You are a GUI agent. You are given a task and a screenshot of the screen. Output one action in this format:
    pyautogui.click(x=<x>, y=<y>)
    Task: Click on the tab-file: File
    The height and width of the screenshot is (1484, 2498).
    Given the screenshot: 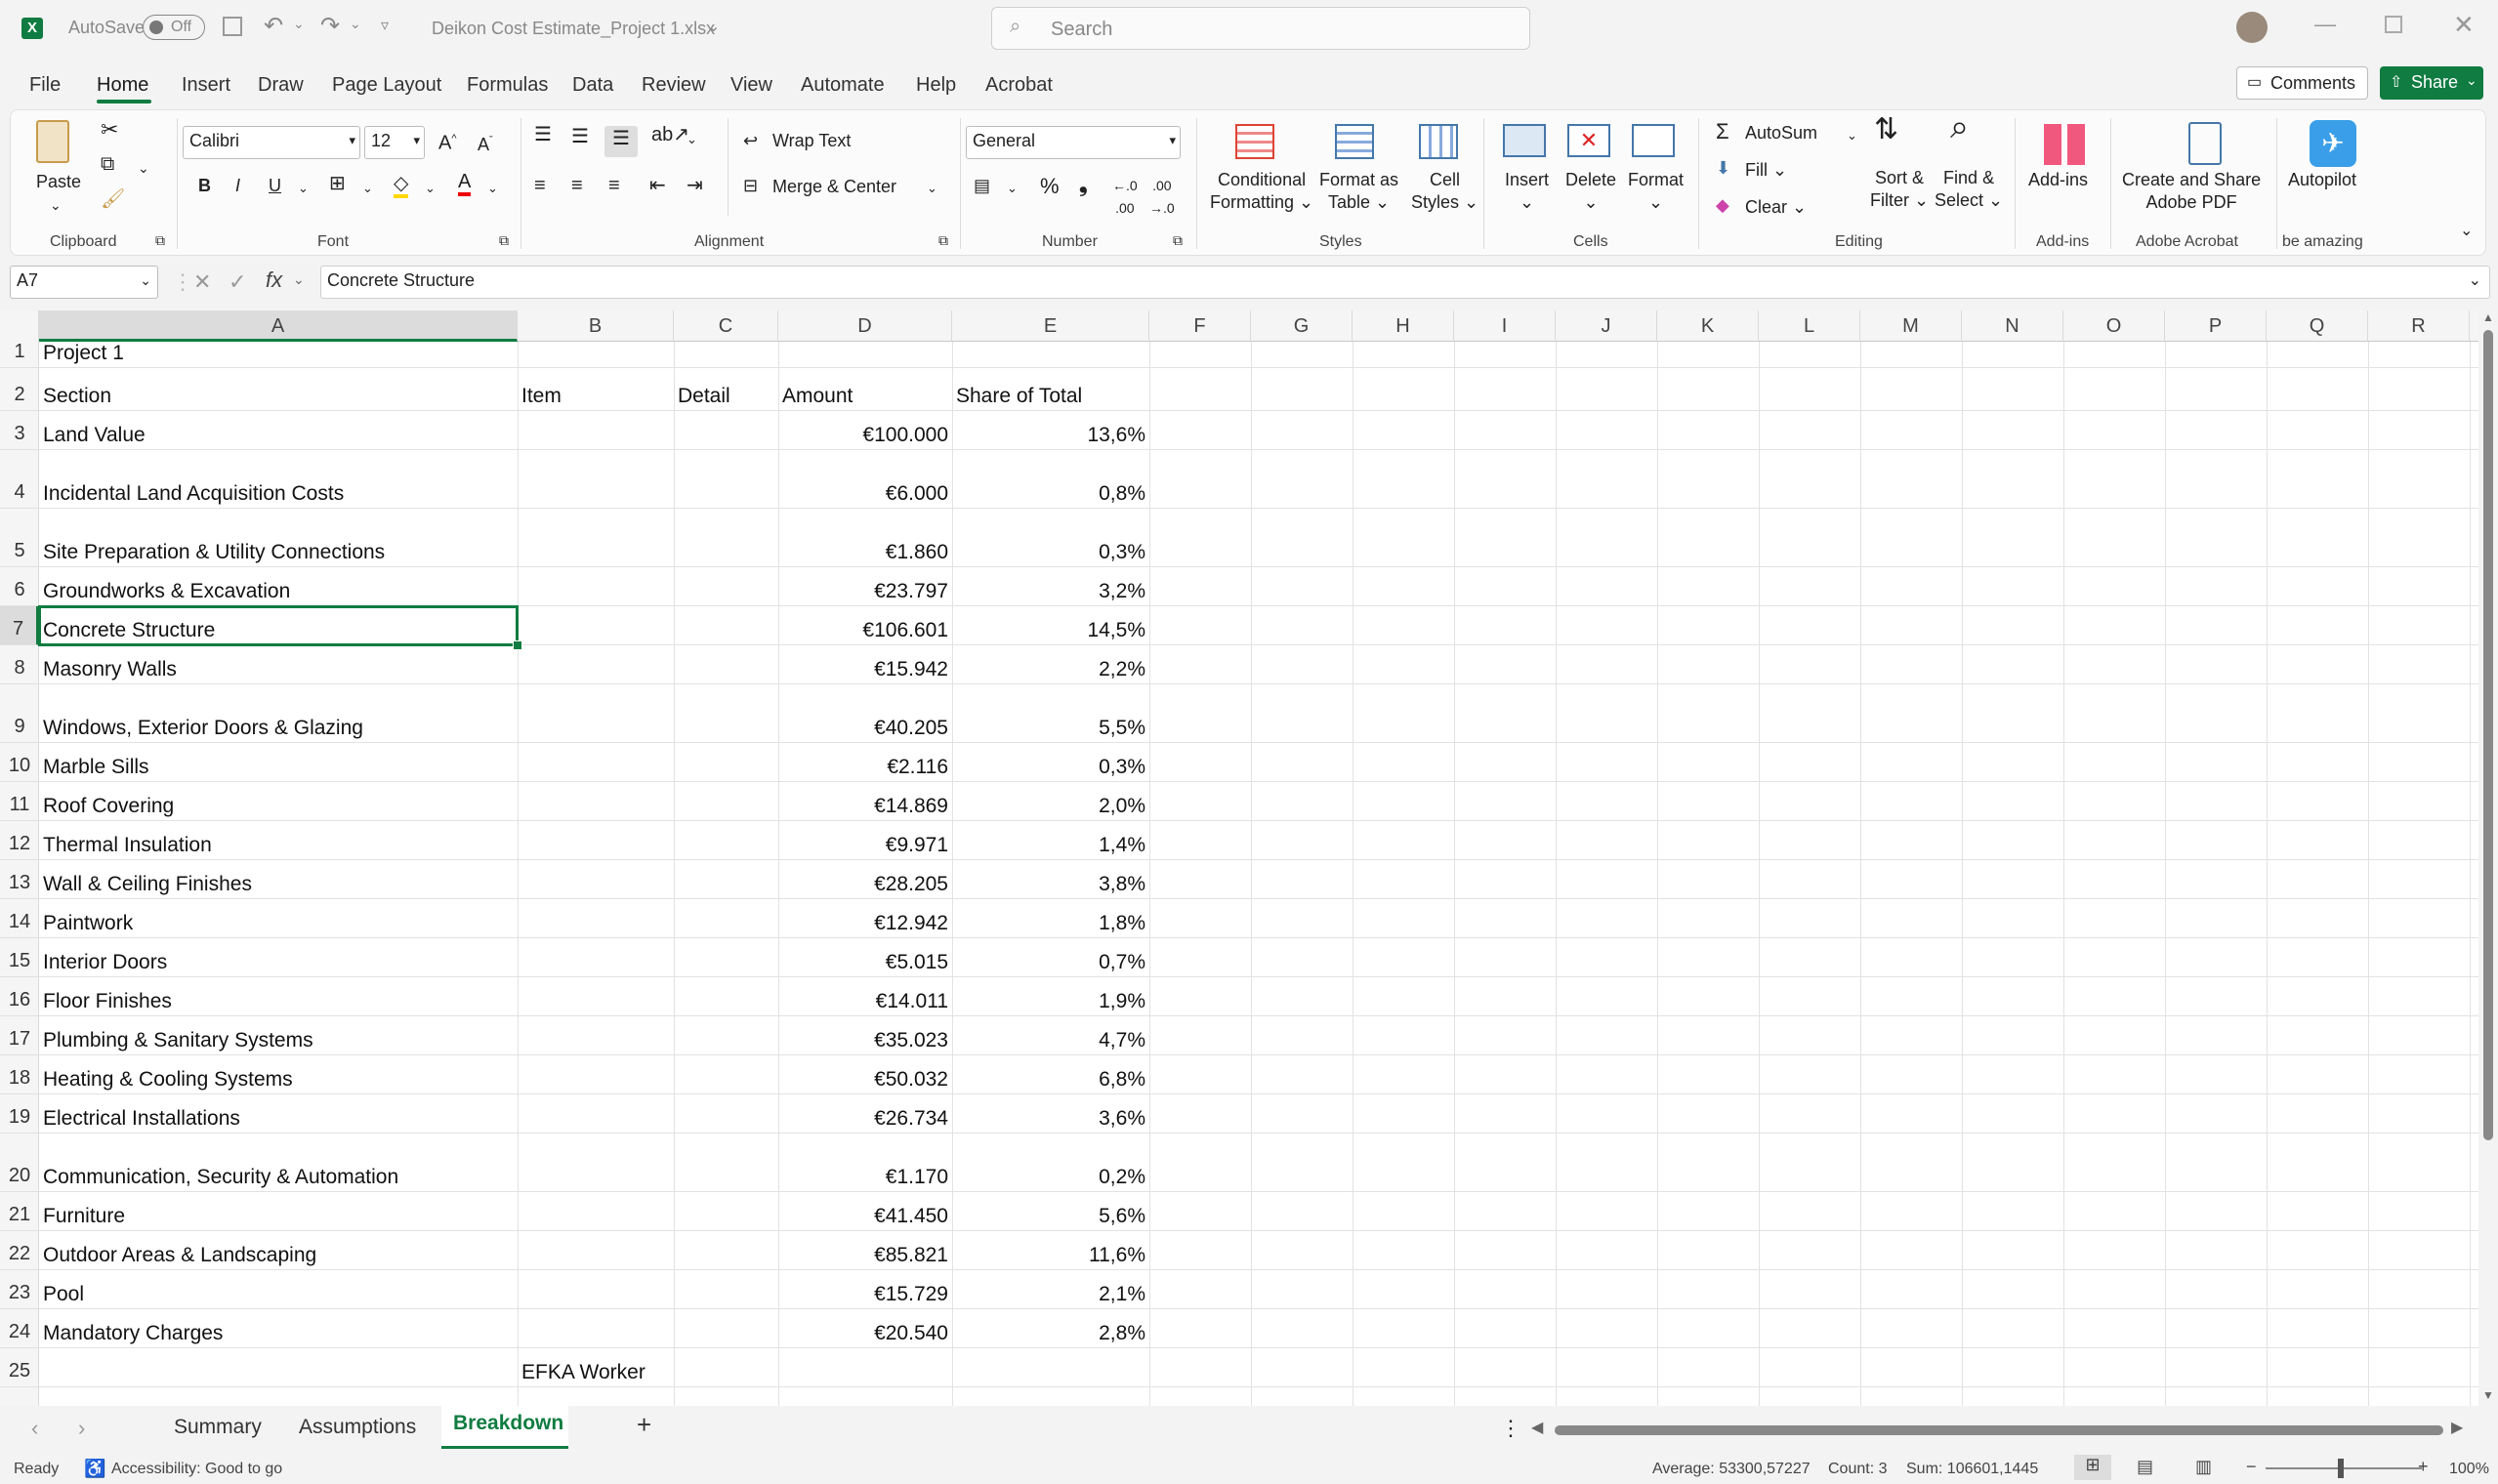 What is the action you would take?
    pyautogui.click(x=45, y=86)
    